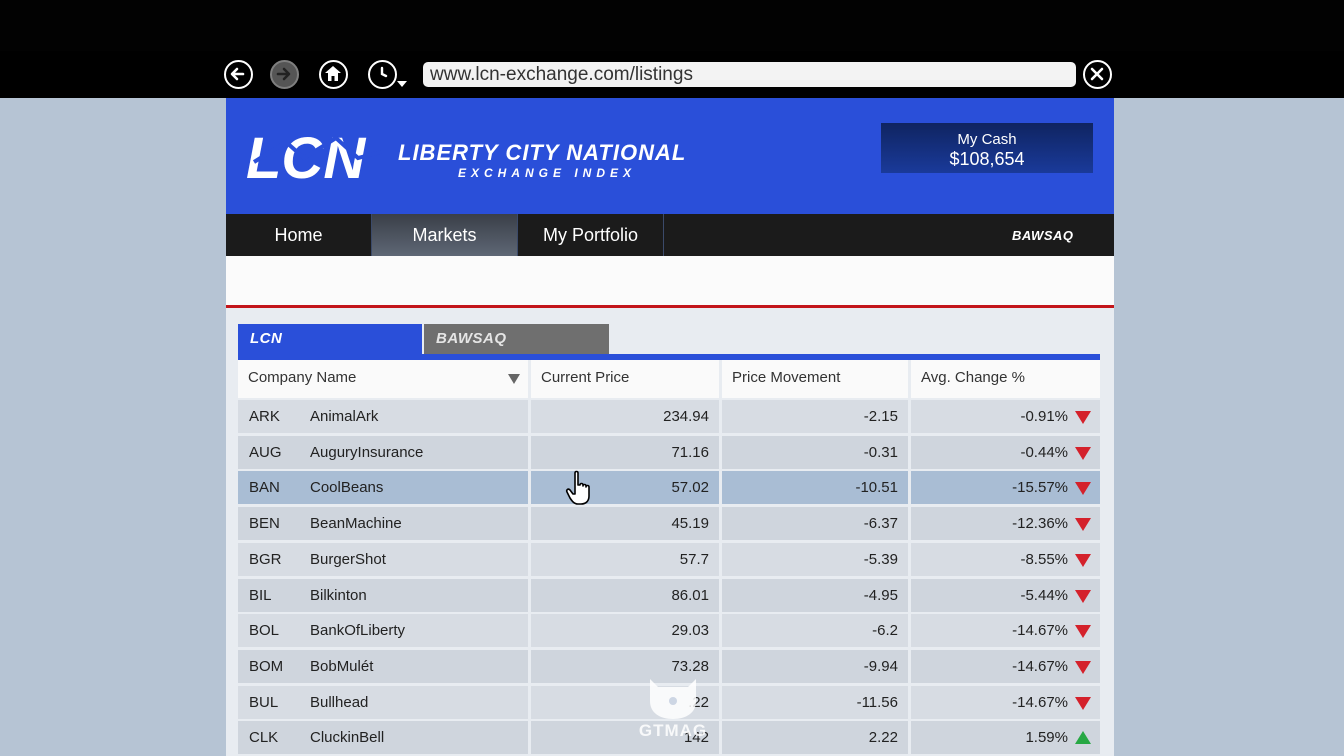 This screenshot has width=1344, height=756. I want to click on cash-balance: My Cash $108,654, so click(987, 148).